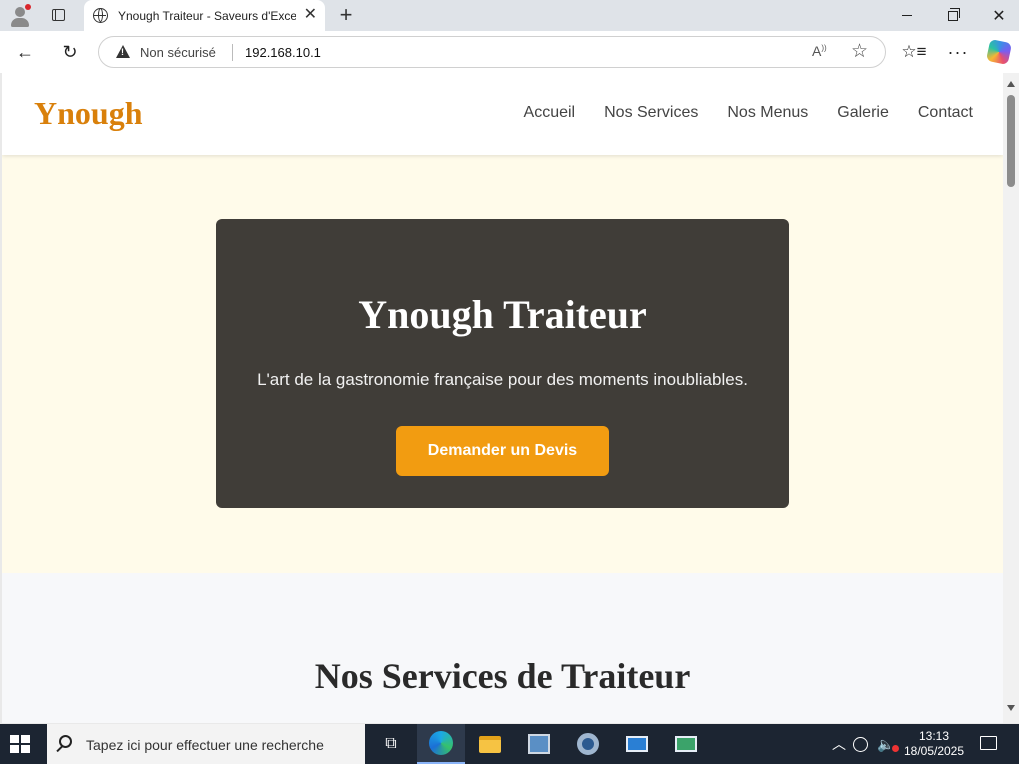 The image size is (1019, 764). Describe the element at coordinates (502, 676) in the screenshot. I see `services-heading: Nos Services de Traiteur` at that location.